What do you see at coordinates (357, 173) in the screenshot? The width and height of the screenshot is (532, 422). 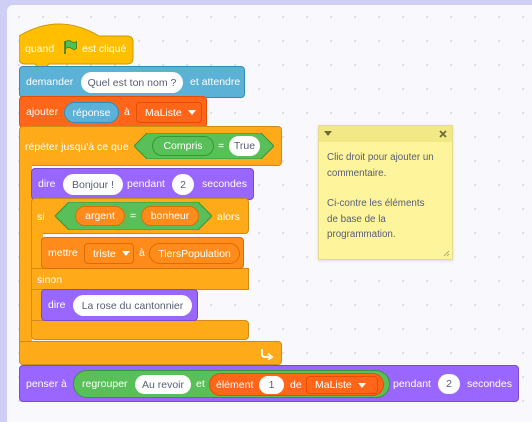 I see `comment-line-2: commentaire.` at bounding box center [357, 173].